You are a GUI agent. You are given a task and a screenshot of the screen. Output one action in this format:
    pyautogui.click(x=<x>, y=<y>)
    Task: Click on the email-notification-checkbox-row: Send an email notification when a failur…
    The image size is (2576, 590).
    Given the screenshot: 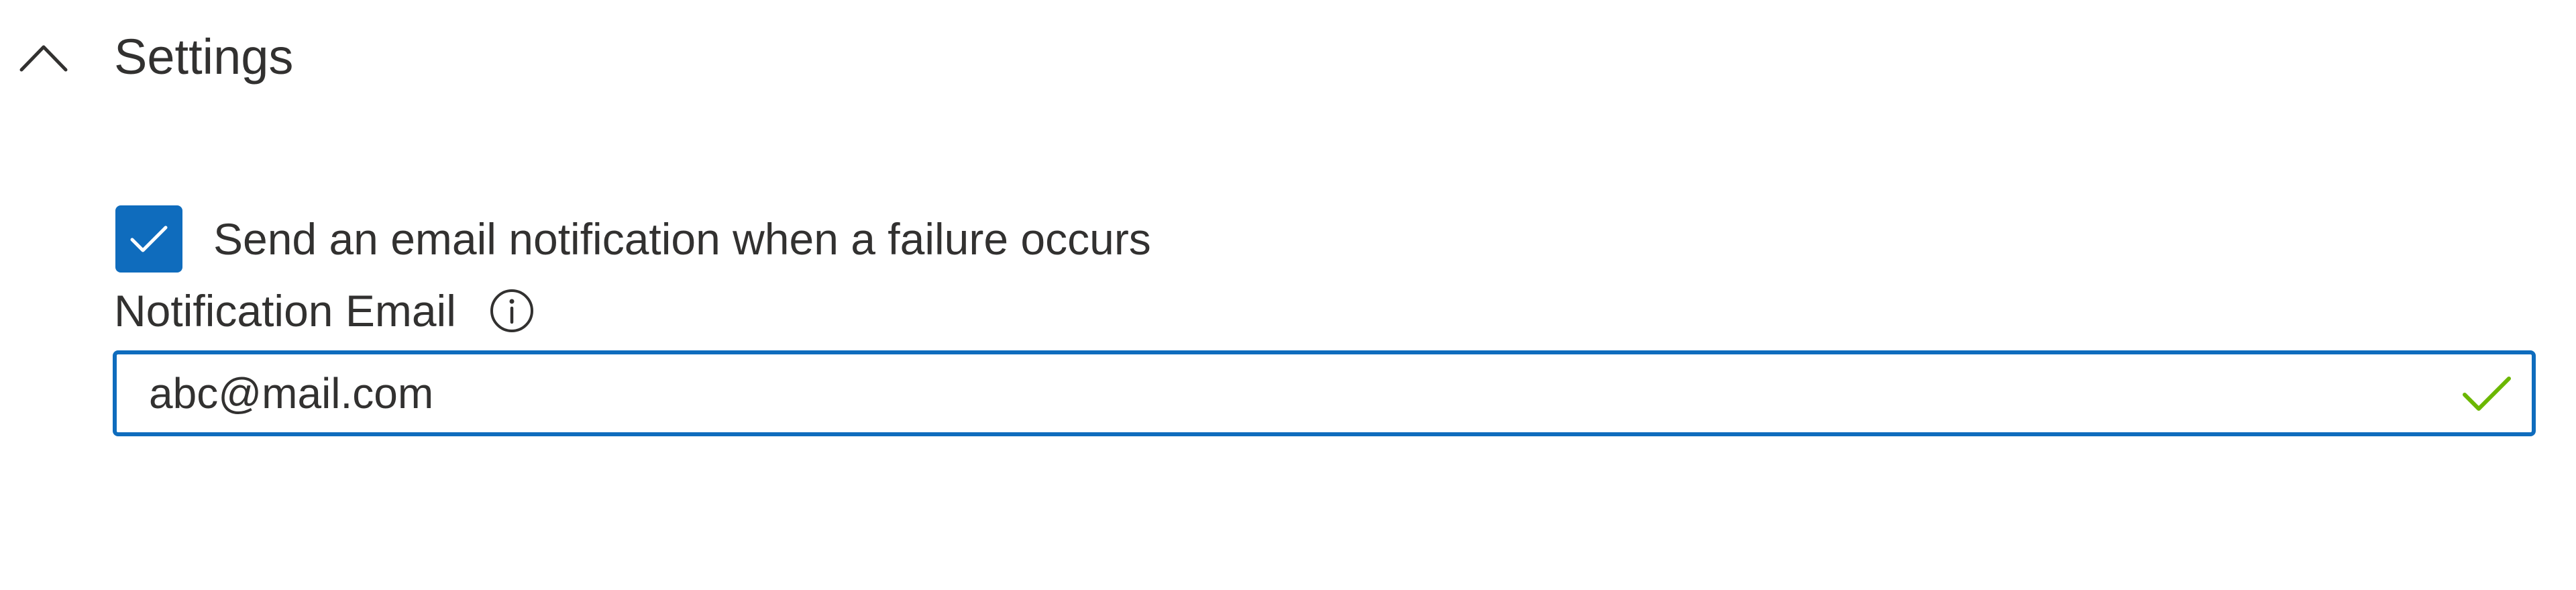 What is the action you would take?
    pyautogui.click(x=633, y=239)
    